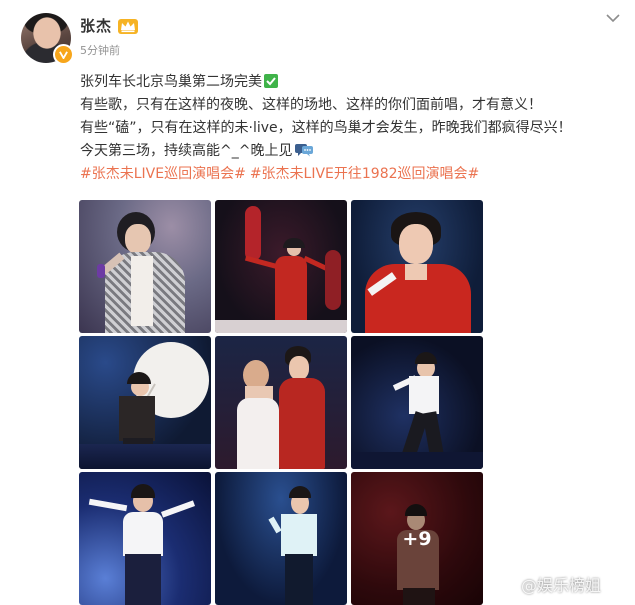  I want to click on speech-bubble-icon, so click(304, 150).